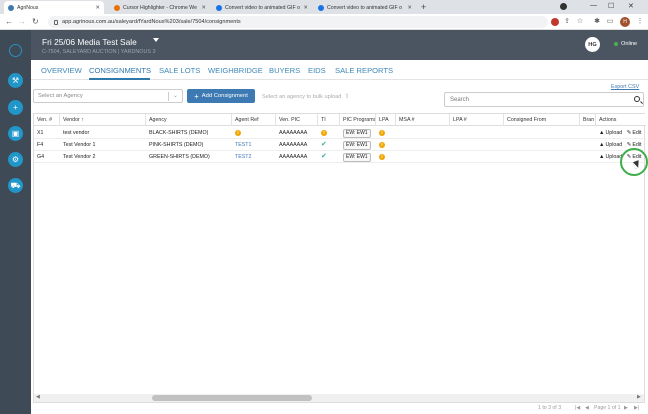  What do you see at coordinates (160, 7) in the screenshot?
I see `browser-tab-cursor-highlighter: Cursor Highlighter - Chrome We ✕` at bounding box center [160, 7].